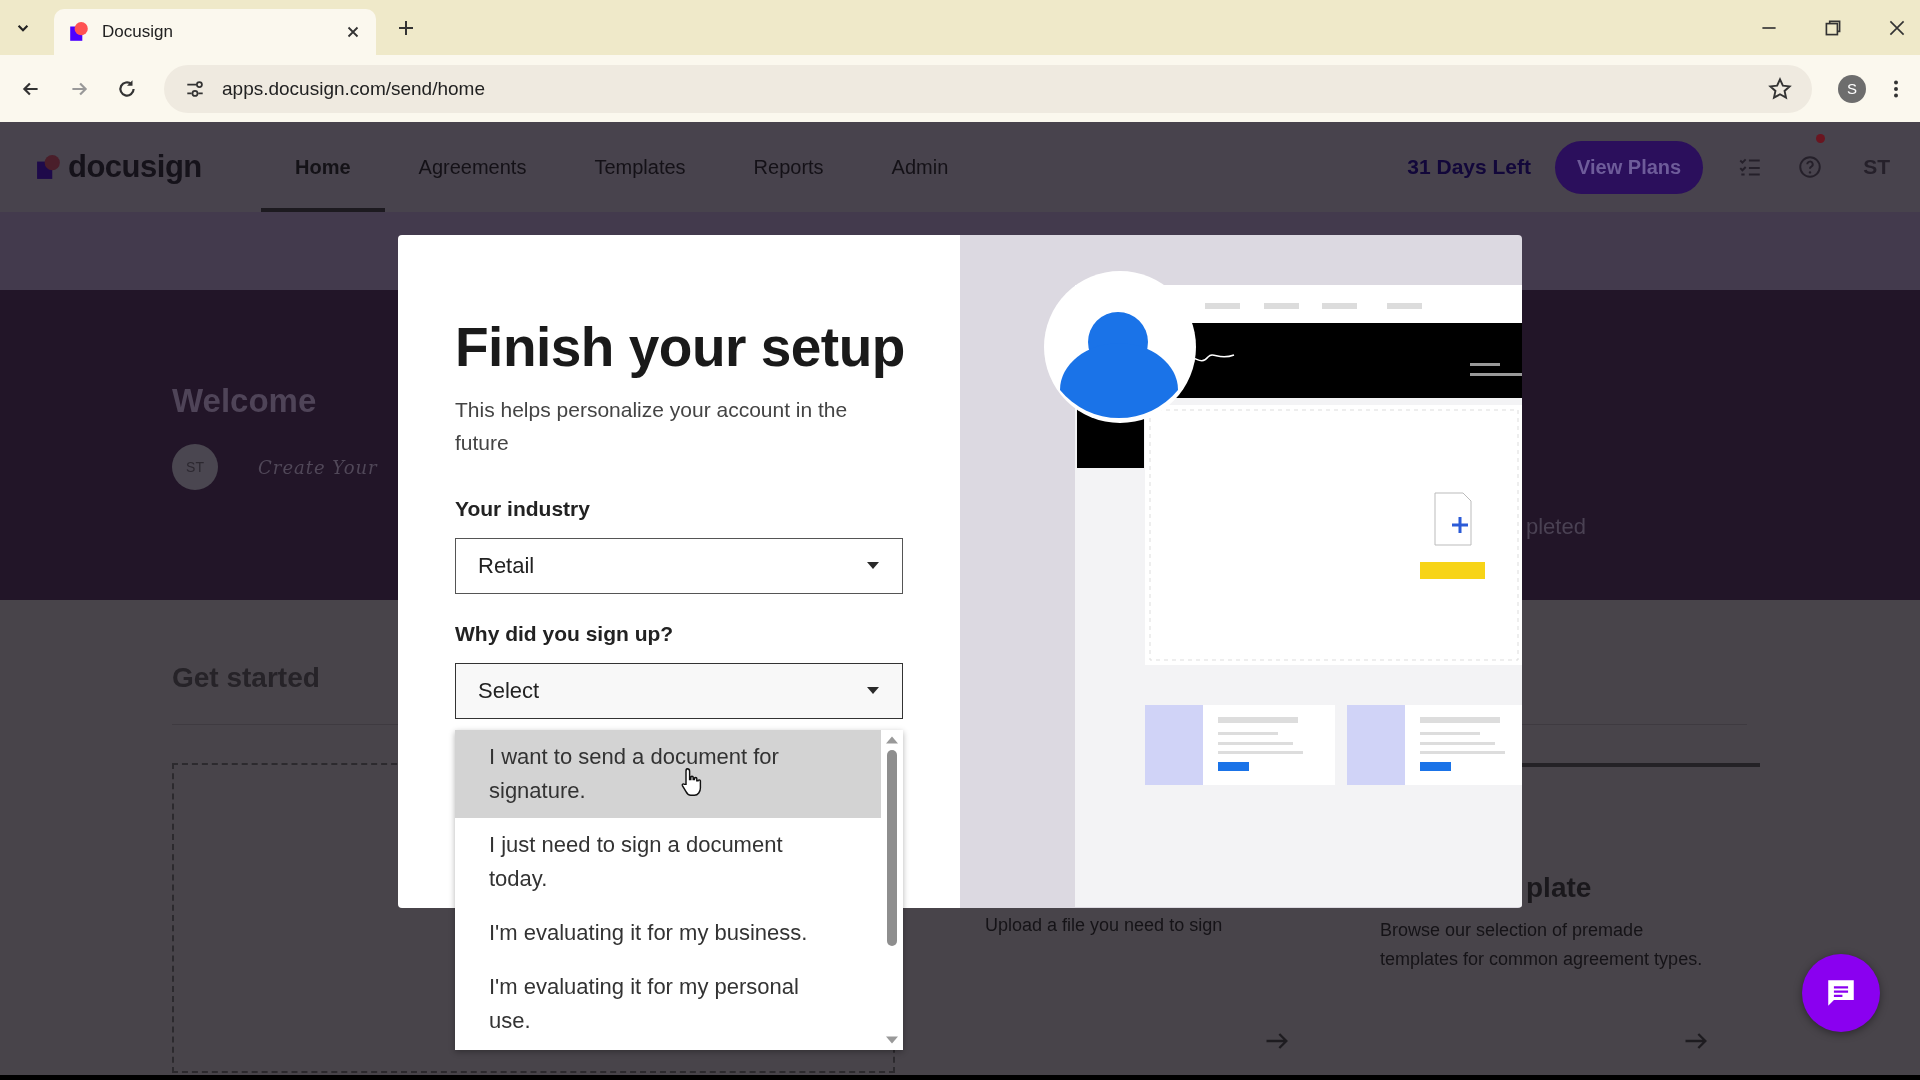 This screenshot has height=1080, width=1920. What do you see at coordinates (892, 740) in the screenshot?
I see `scroll-up-icon` at bounding box center [892, 740].